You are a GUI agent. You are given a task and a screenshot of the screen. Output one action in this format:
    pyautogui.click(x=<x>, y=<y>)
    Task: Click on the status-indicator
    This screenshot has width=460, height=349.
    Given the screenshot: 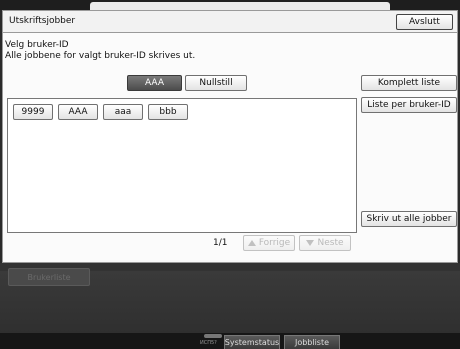 What is the action you would take?
    pyautogui.click(x=213, y=336)
    